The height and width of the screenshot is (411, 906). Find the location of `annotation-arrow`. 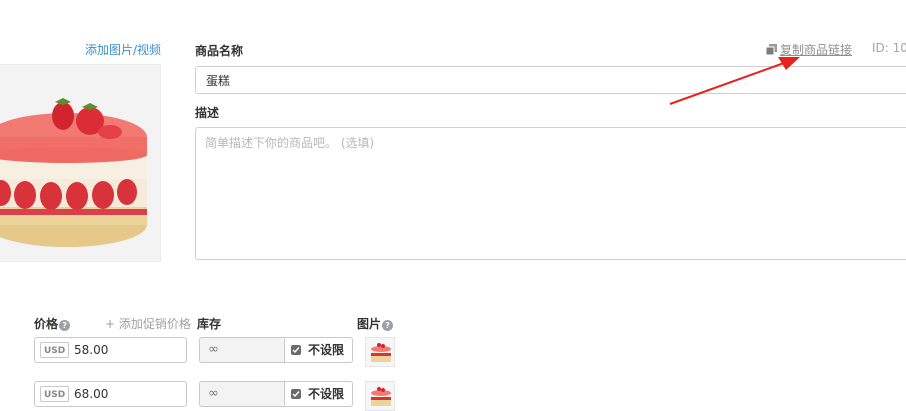

annotation-arrow is located at coordinates (734, 81).